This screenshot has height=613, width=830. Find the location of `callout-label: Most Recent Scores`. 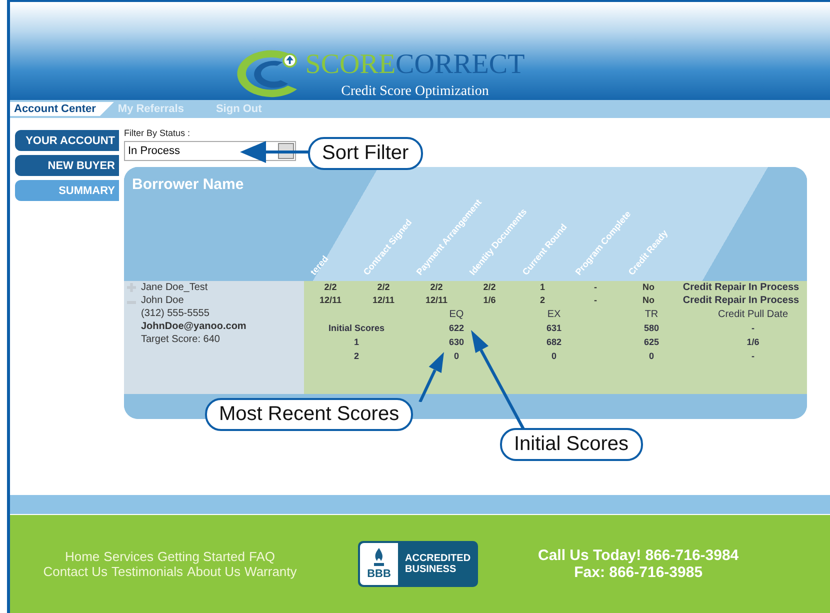

callout-label: Most Recent Scores is located at coordinates (309, 414).